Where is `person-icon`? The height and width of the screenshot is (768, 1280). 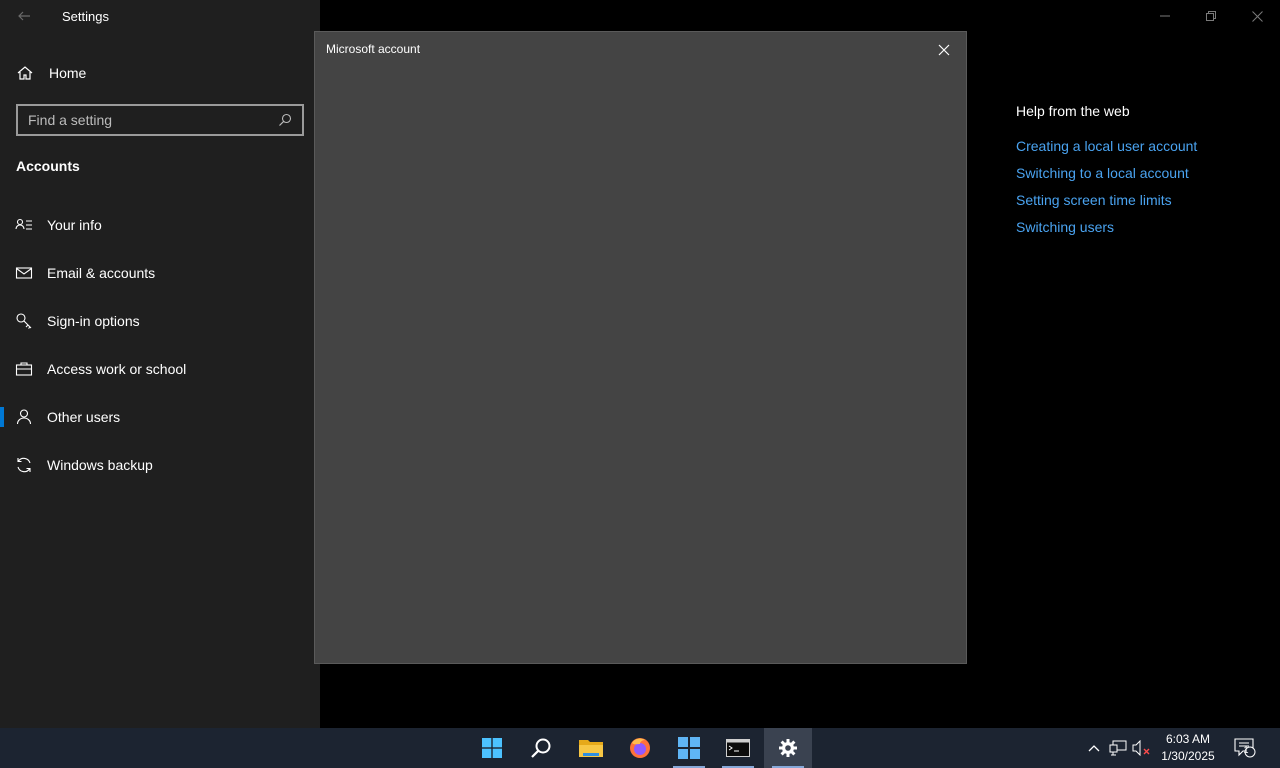 person-icon is located at coordinates (24, 417).